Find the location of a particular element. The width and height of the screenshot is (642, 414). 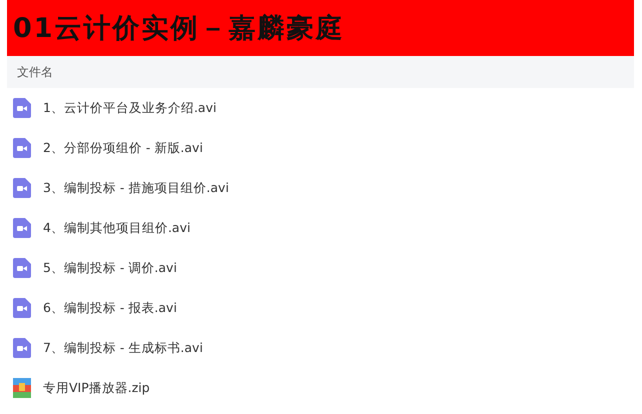

file-name: 6、编制投标 - 报表.avi is located at coordinates (110, 308).